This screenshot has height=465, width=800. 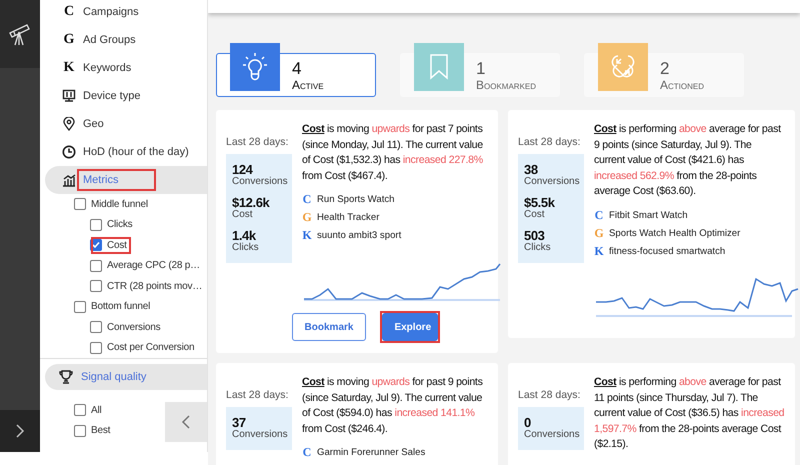 I want to click on entity-name: Sports Watch Health Optimizer, so click(x=674, y=233).